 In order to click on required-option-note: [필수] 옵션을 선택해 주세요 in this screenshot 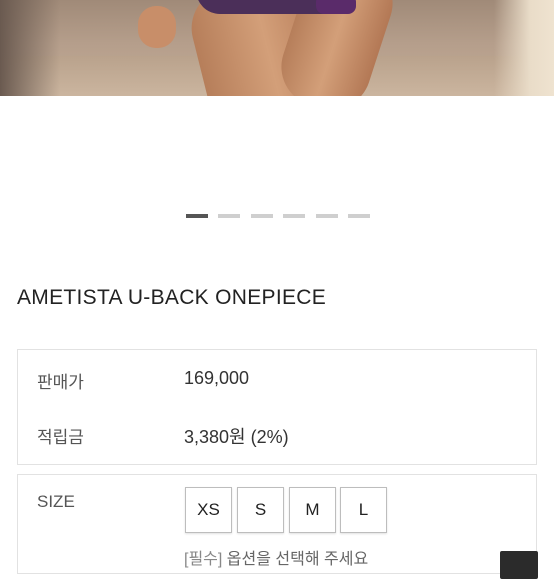, I will do `click(276, 557)`.